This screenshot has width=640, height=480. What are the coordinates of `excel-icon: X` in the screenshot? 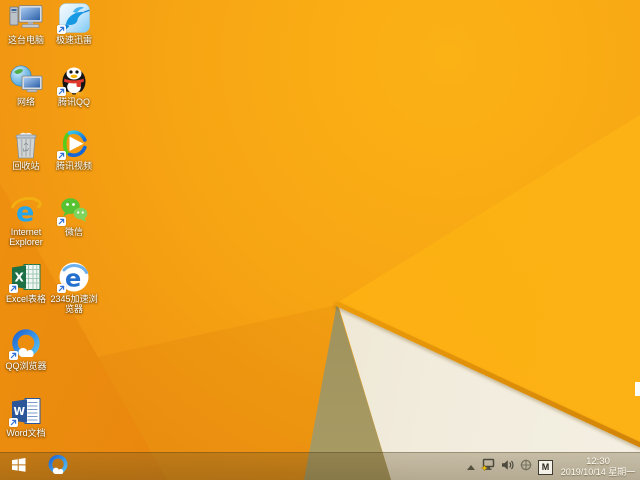 It's located at (26, 277).